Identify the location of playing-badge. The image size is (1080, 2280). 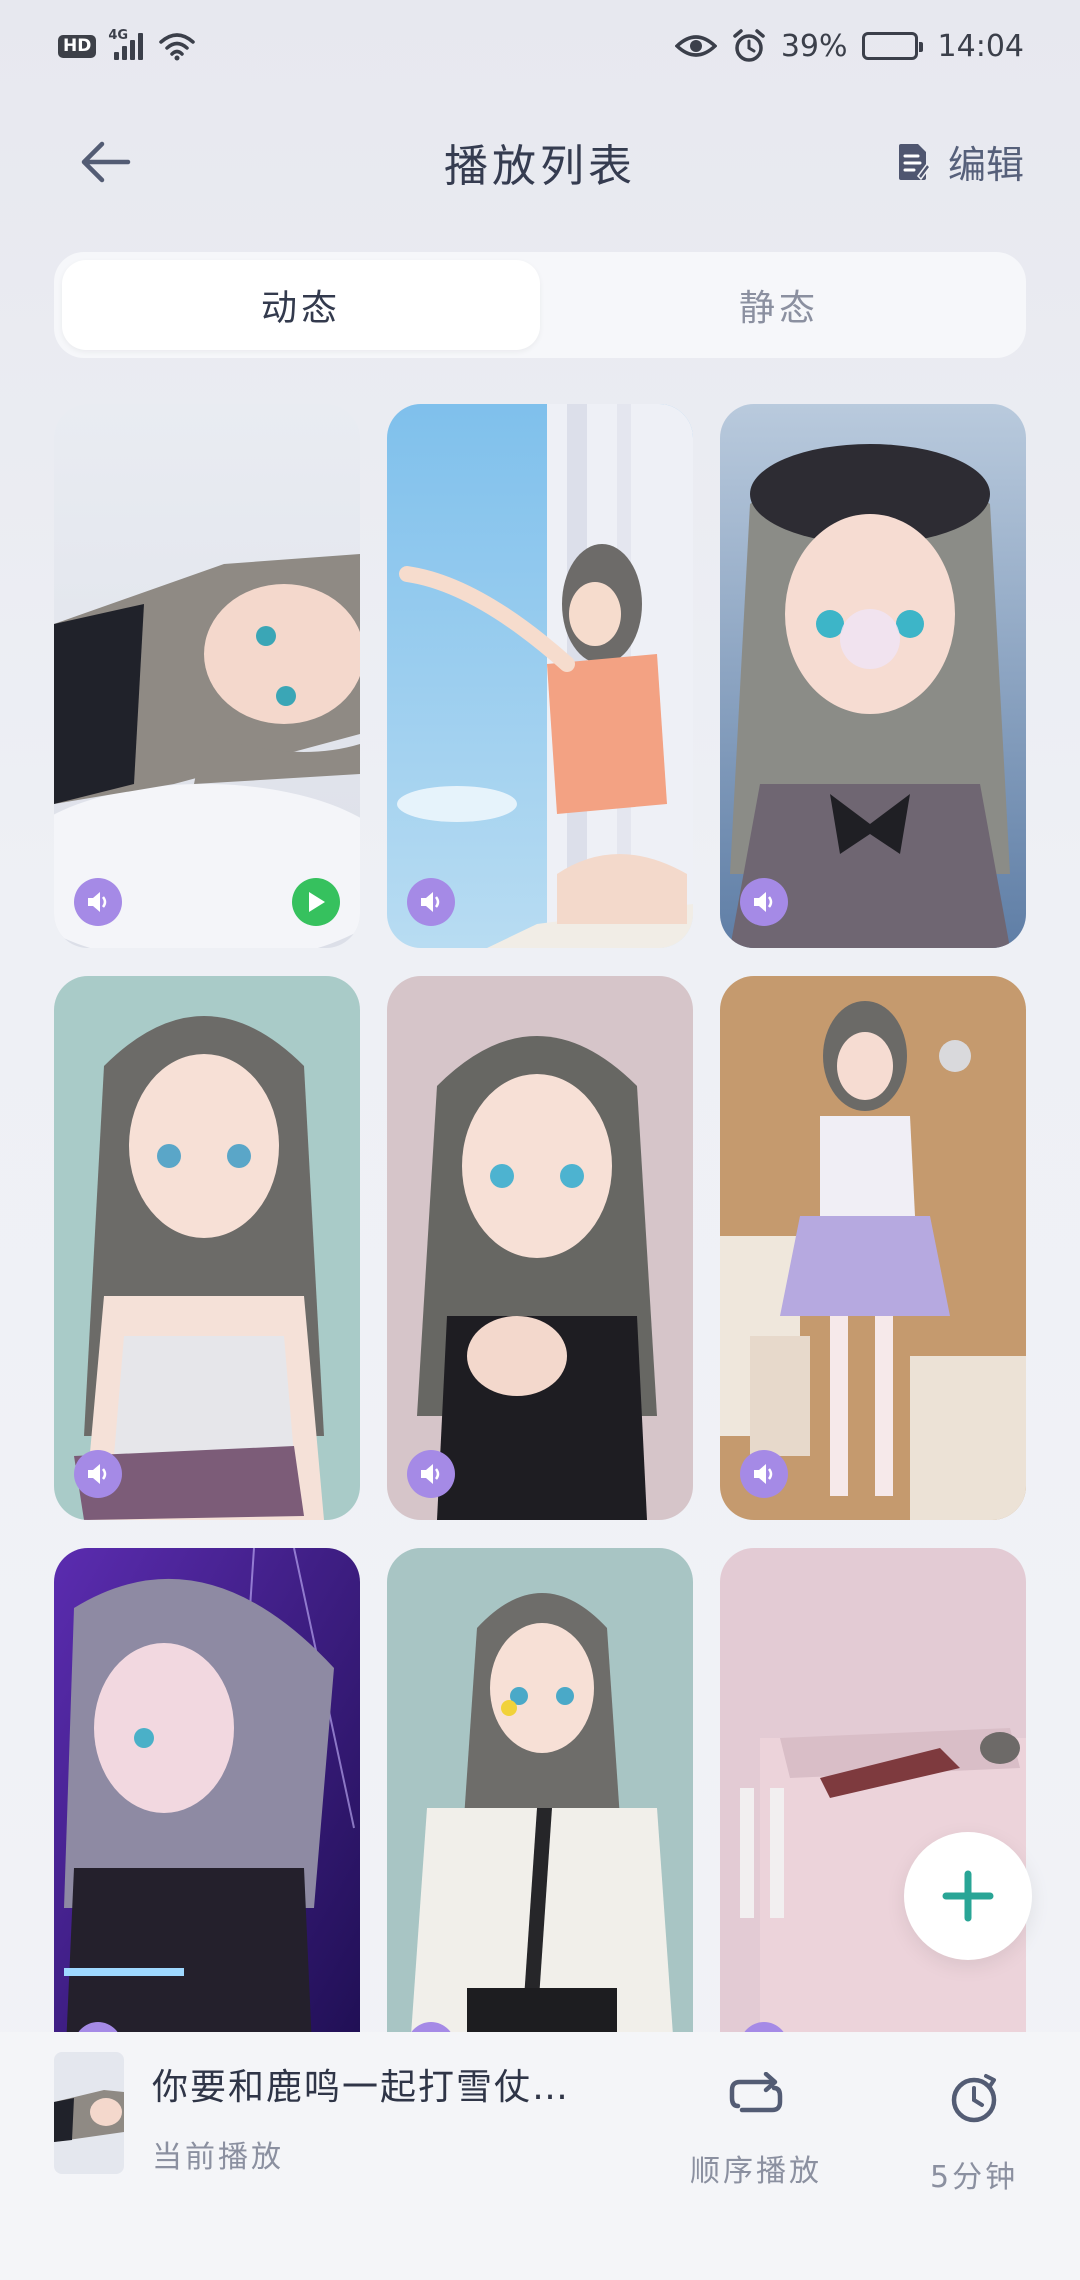
(316, 902).